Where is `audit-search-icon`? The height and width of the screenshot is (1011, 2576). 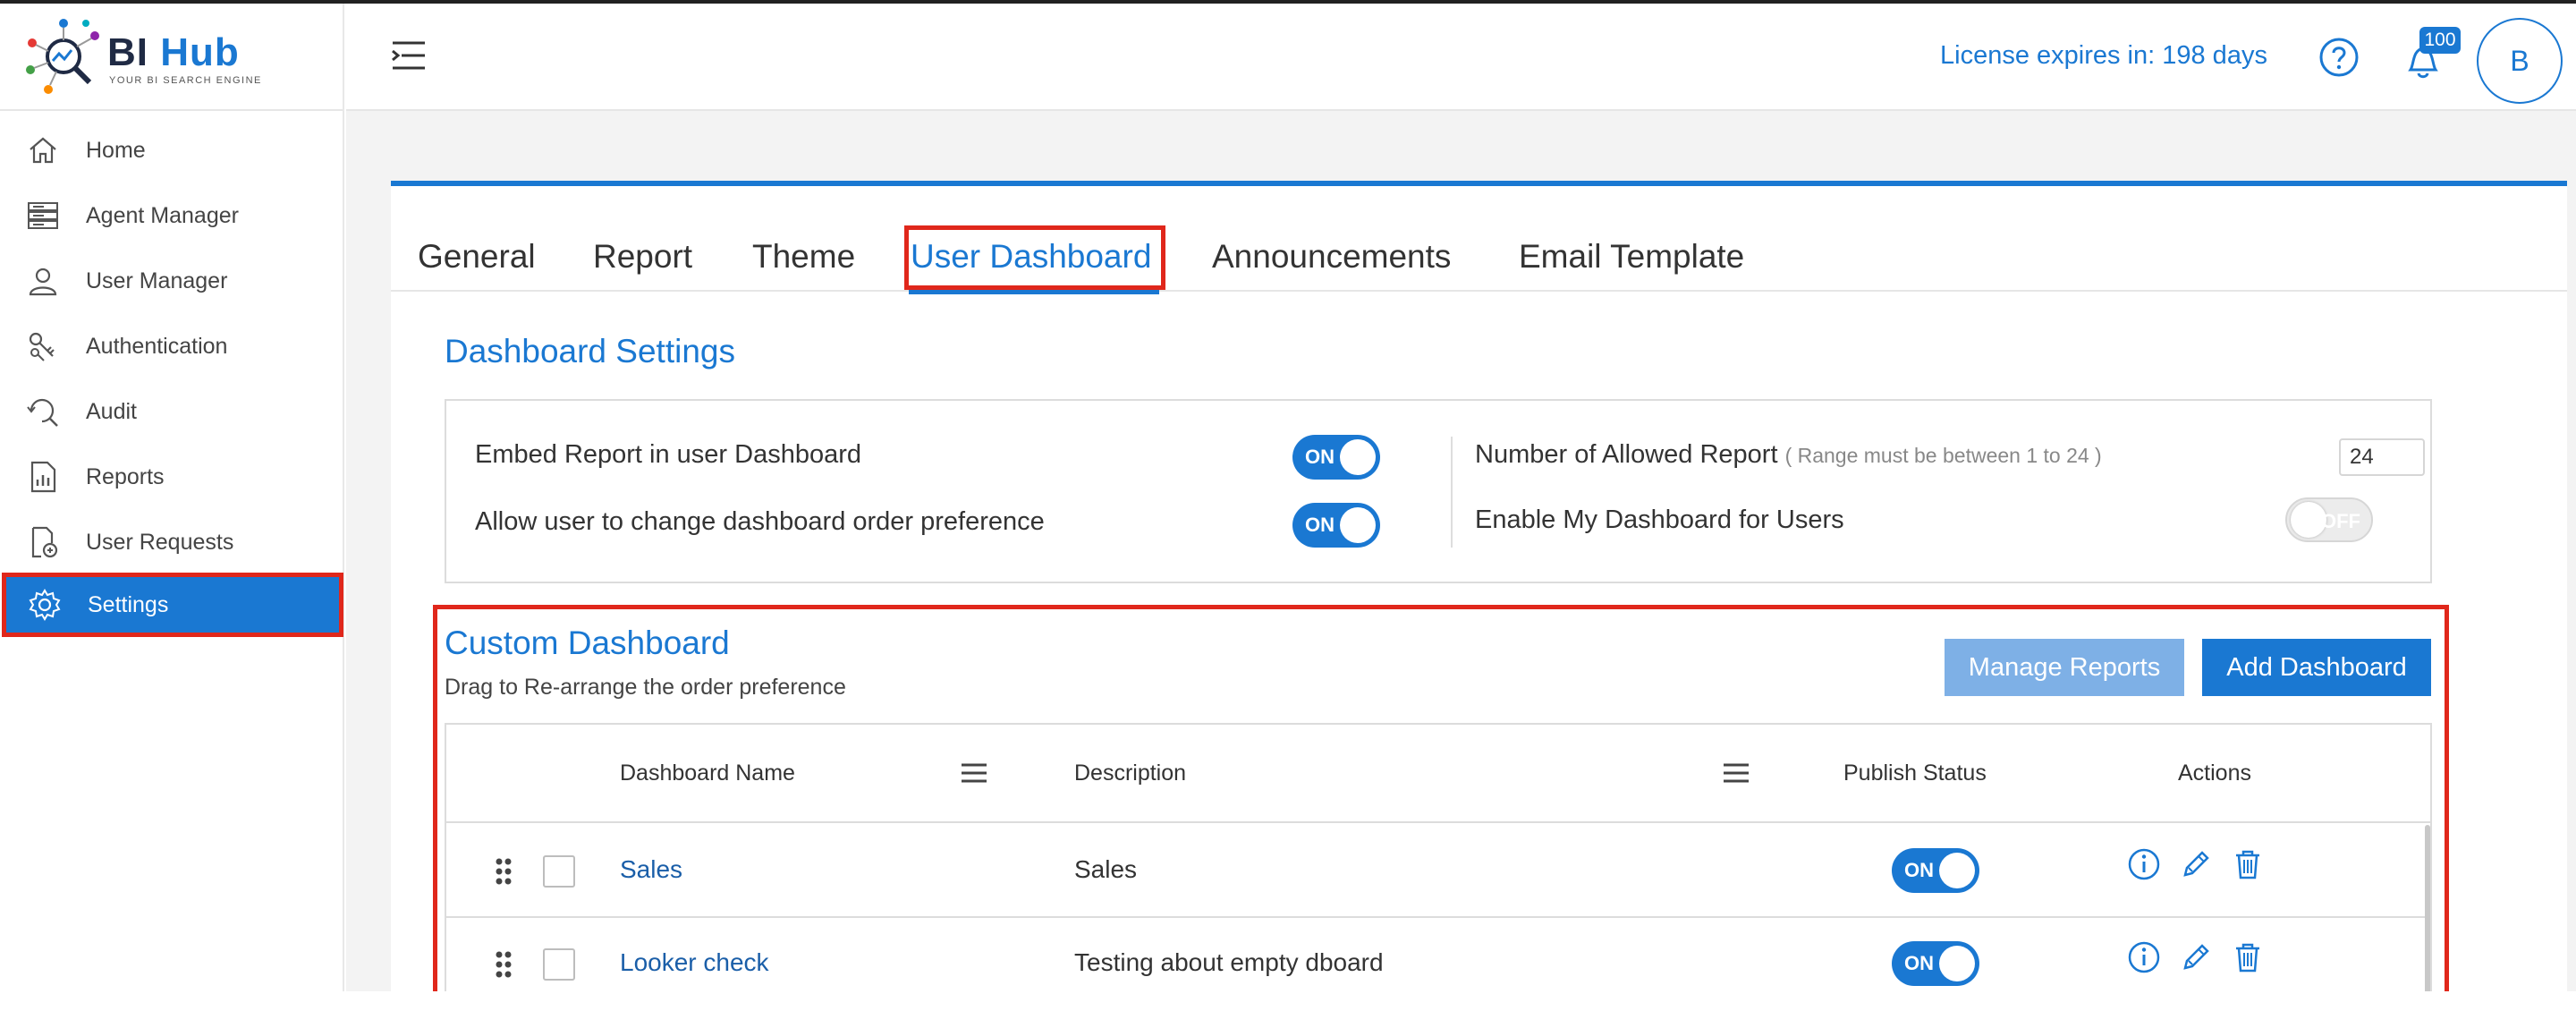 audit-search-icon is located at coordinates (43, 412).